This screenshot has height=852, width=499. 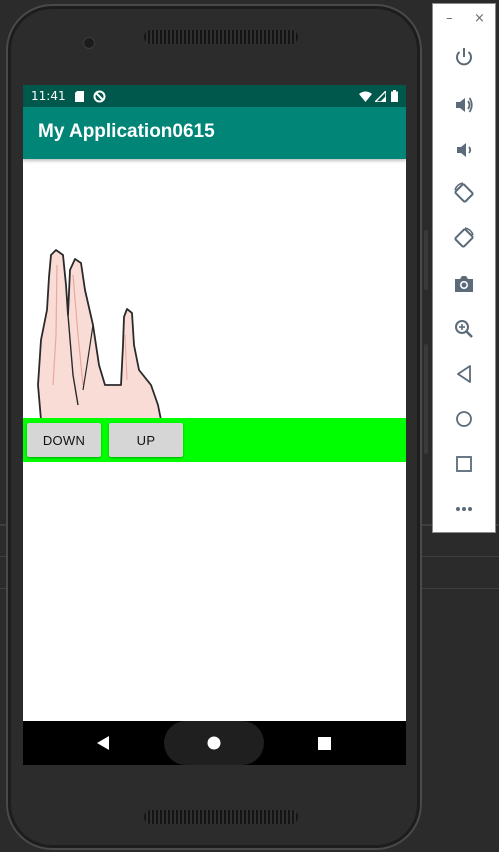 What do you see at coordinates (99, 334) in the screenshot?
I see `hand-image` at bounding box center [99, 334].